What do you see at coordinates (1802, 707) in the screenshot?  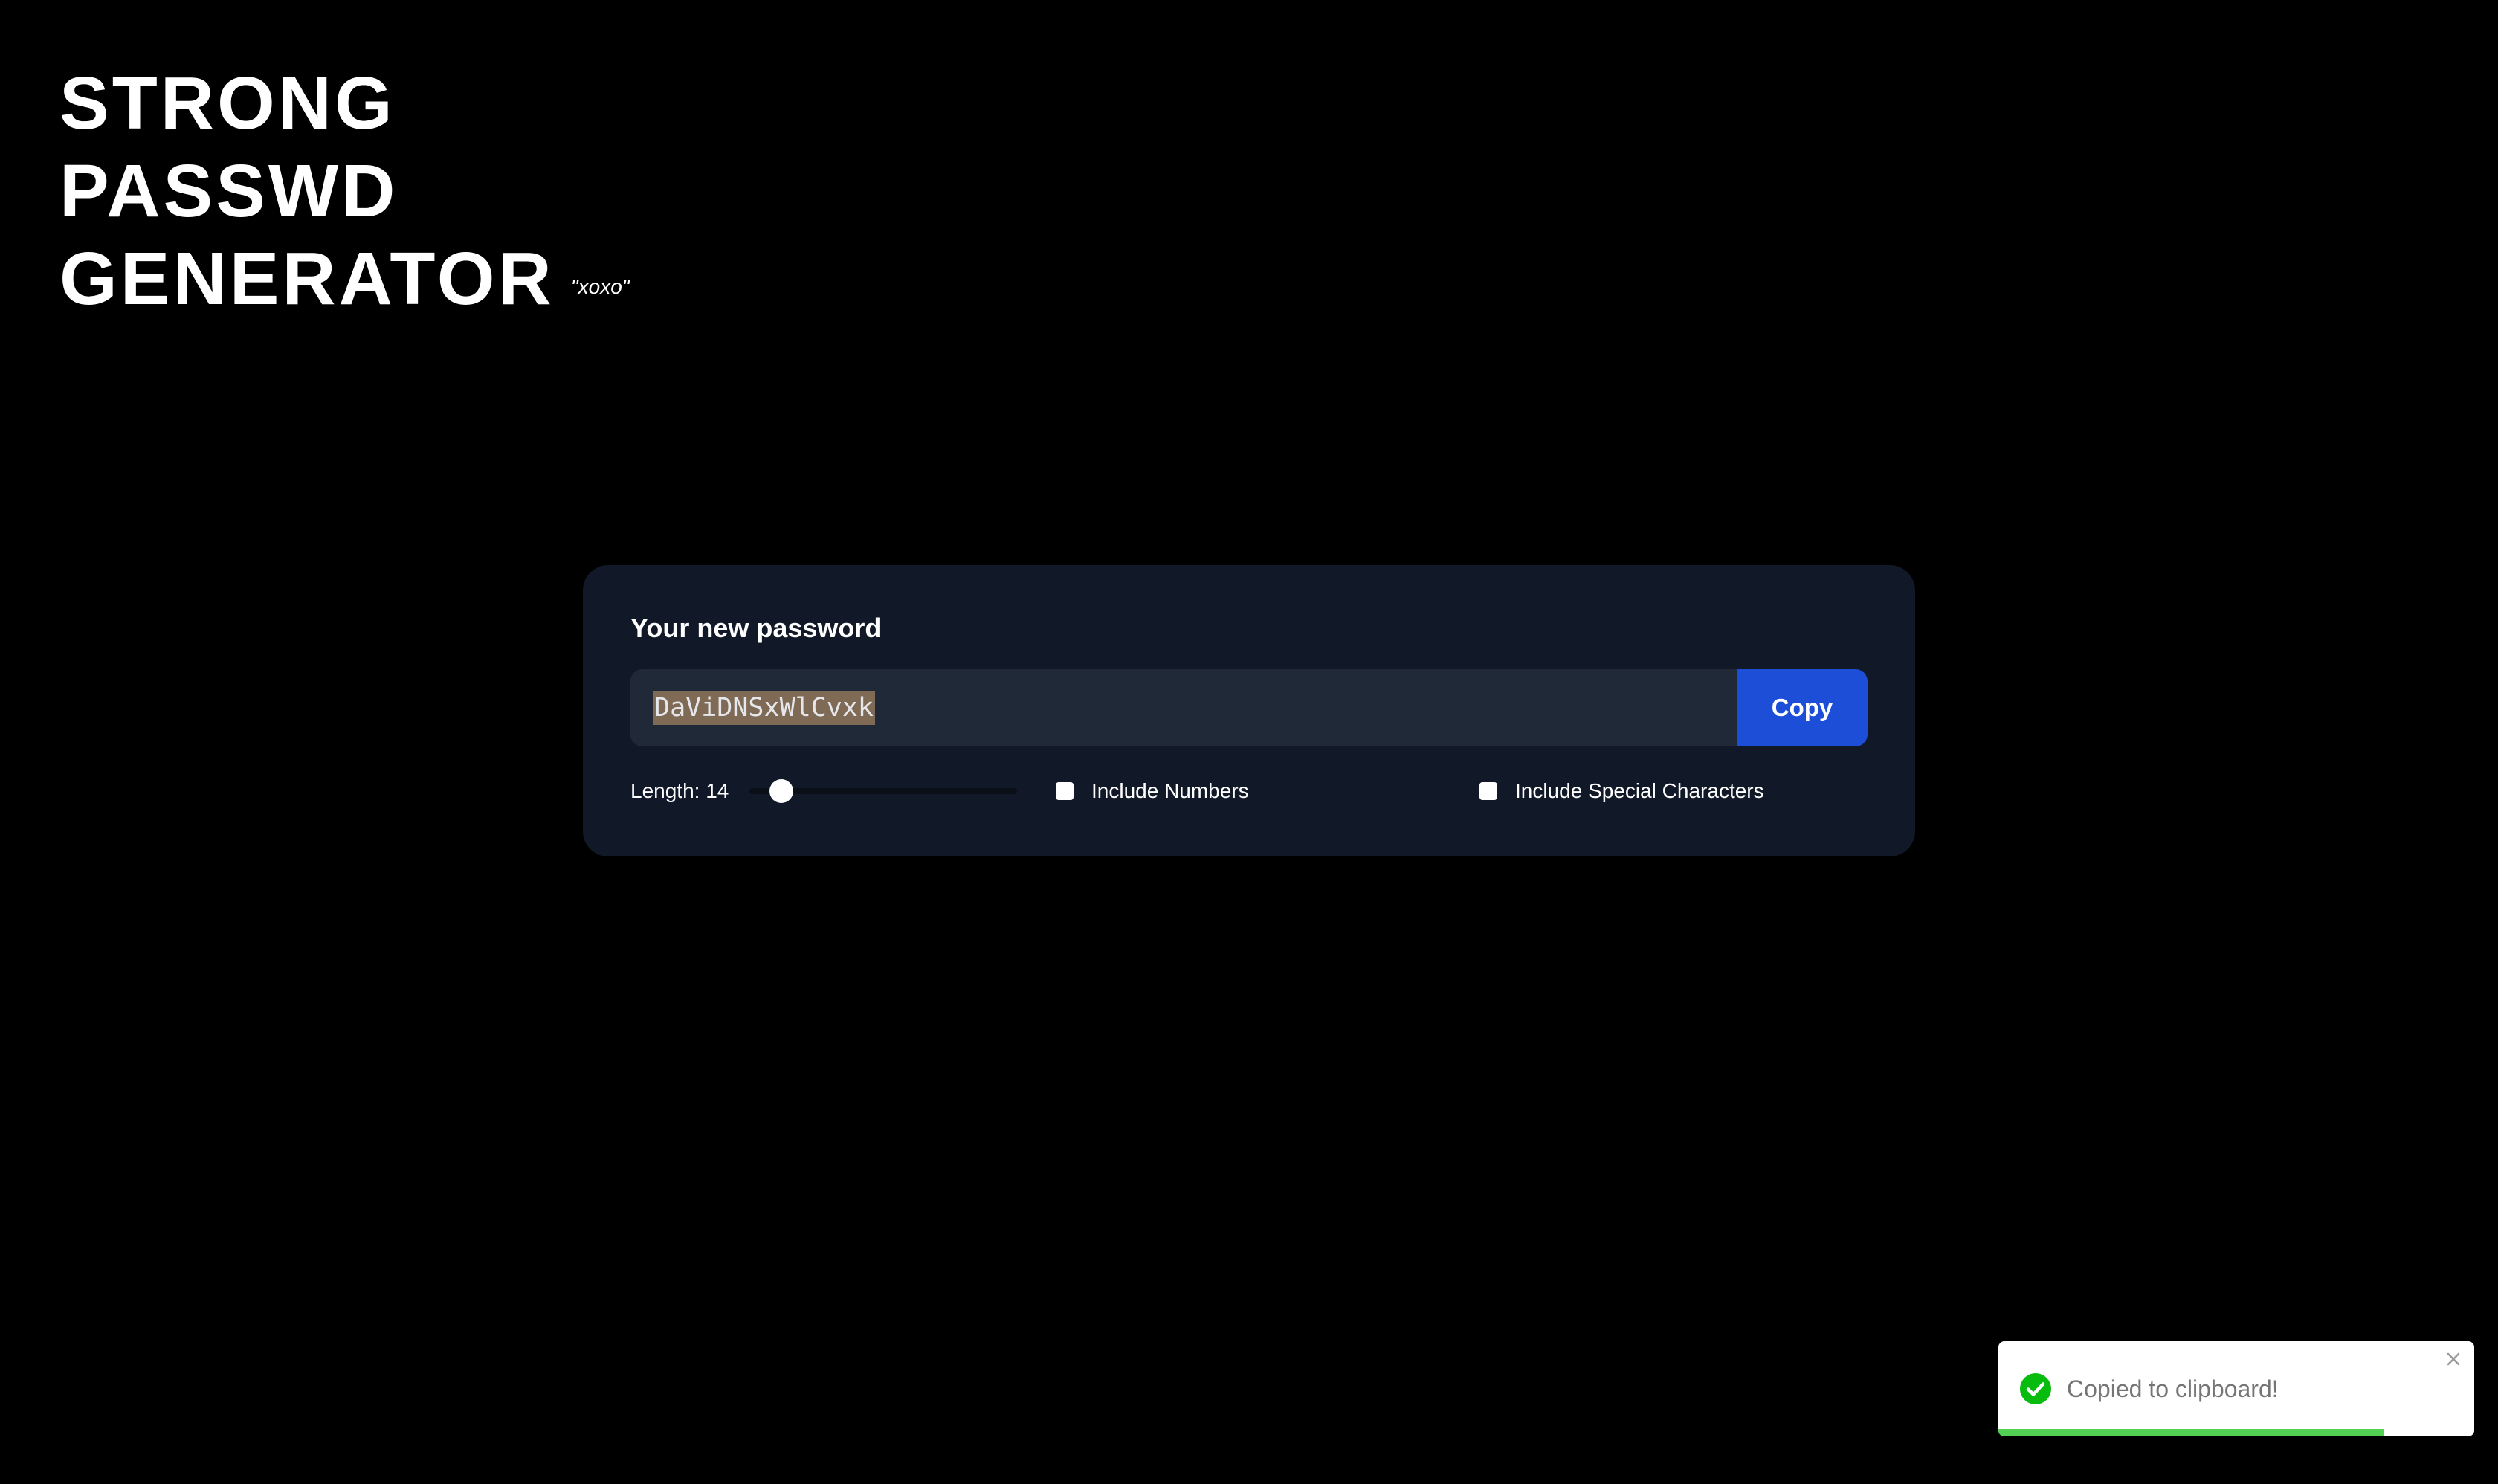 I see `copy-button: Copy` at bounding box center [1802, 707].